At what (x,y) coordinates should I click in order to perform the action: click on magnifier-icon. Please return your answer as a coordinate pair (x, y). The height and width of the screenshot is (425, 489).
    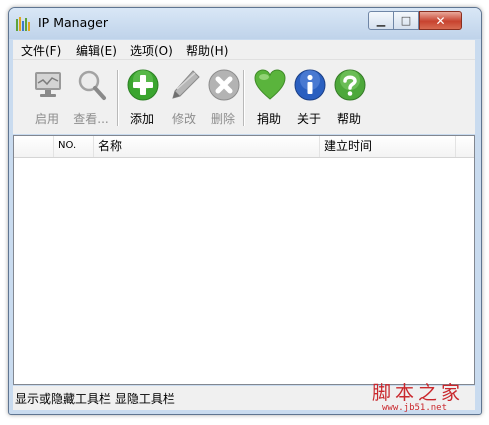
    Looking at the image, I should click on (92, 85).